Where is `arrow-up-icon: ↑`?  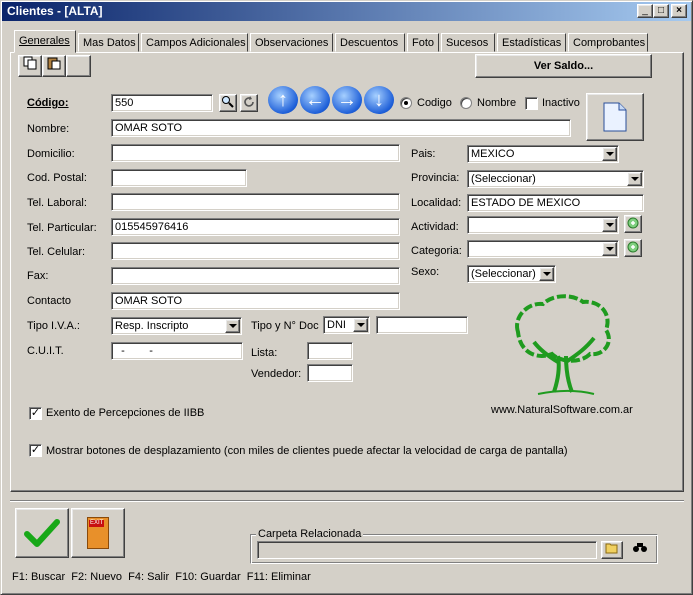
arrow-up-icon: ↑ is located at coordinates (283, 100).